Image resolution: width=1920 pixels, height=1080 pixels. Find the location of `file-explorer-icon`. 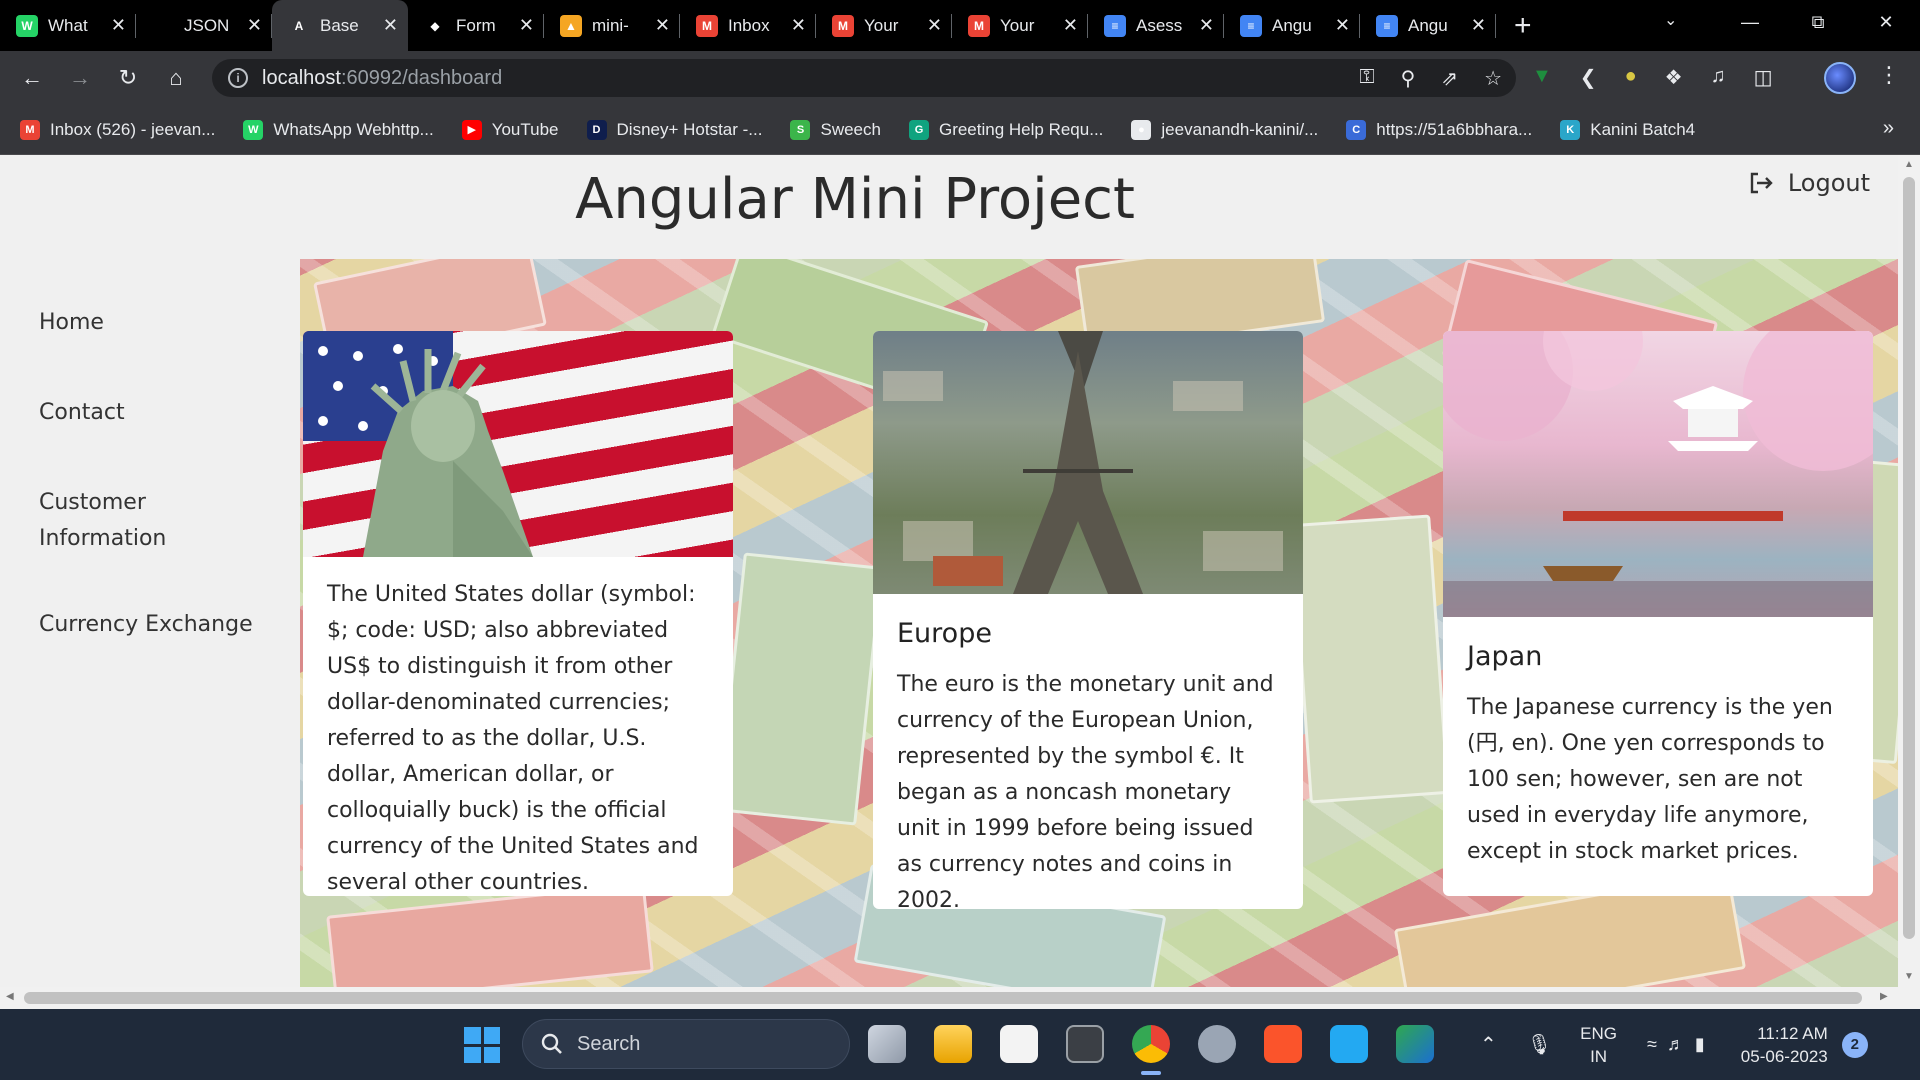

file-explorer-icon is located at coordinates (953, 1044).